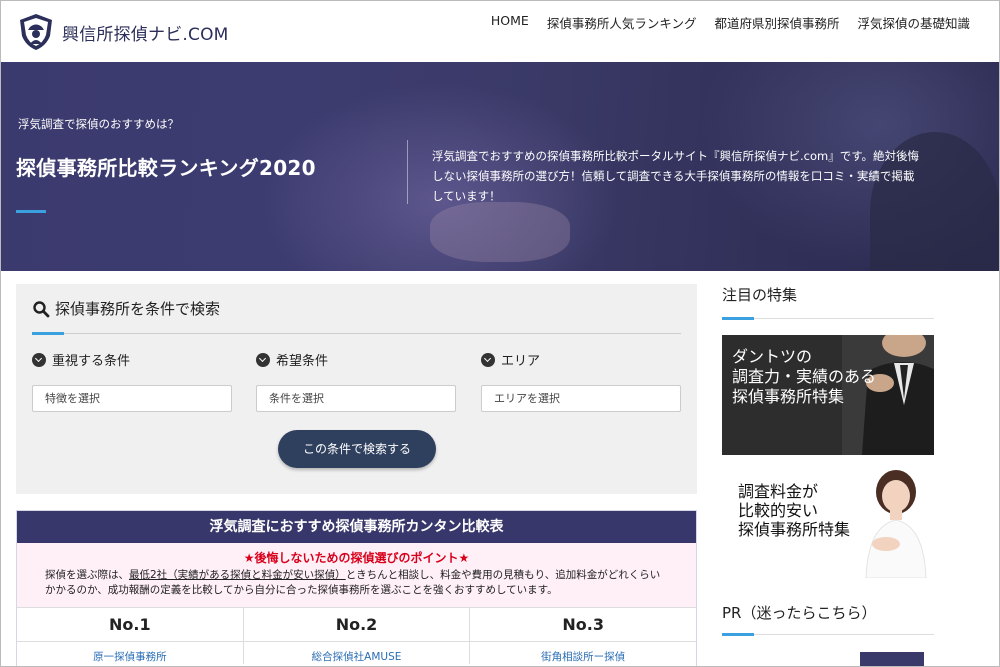 This screenshot has width=1000, height=667. Describe the element at coordinates (356, 527) in the screenshot. I see `comparison-title: 浮気調査におすすめ探偵事務所カンタン比較表` at that location.